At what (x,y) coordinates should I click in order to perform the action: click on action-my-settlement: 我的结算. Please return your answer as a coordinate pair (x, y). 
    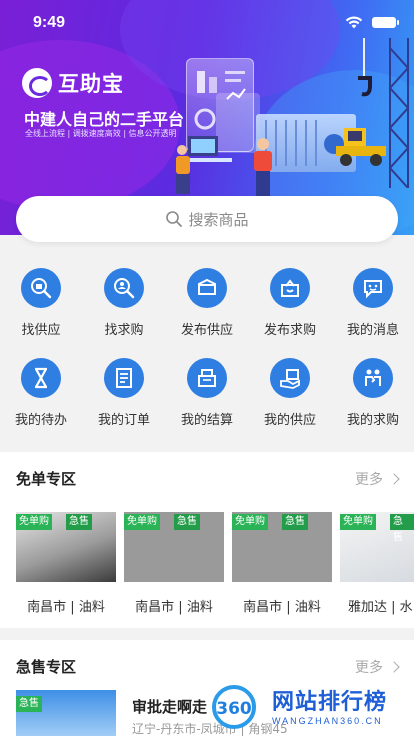
    Looking at the image, I should click on (207, 398).